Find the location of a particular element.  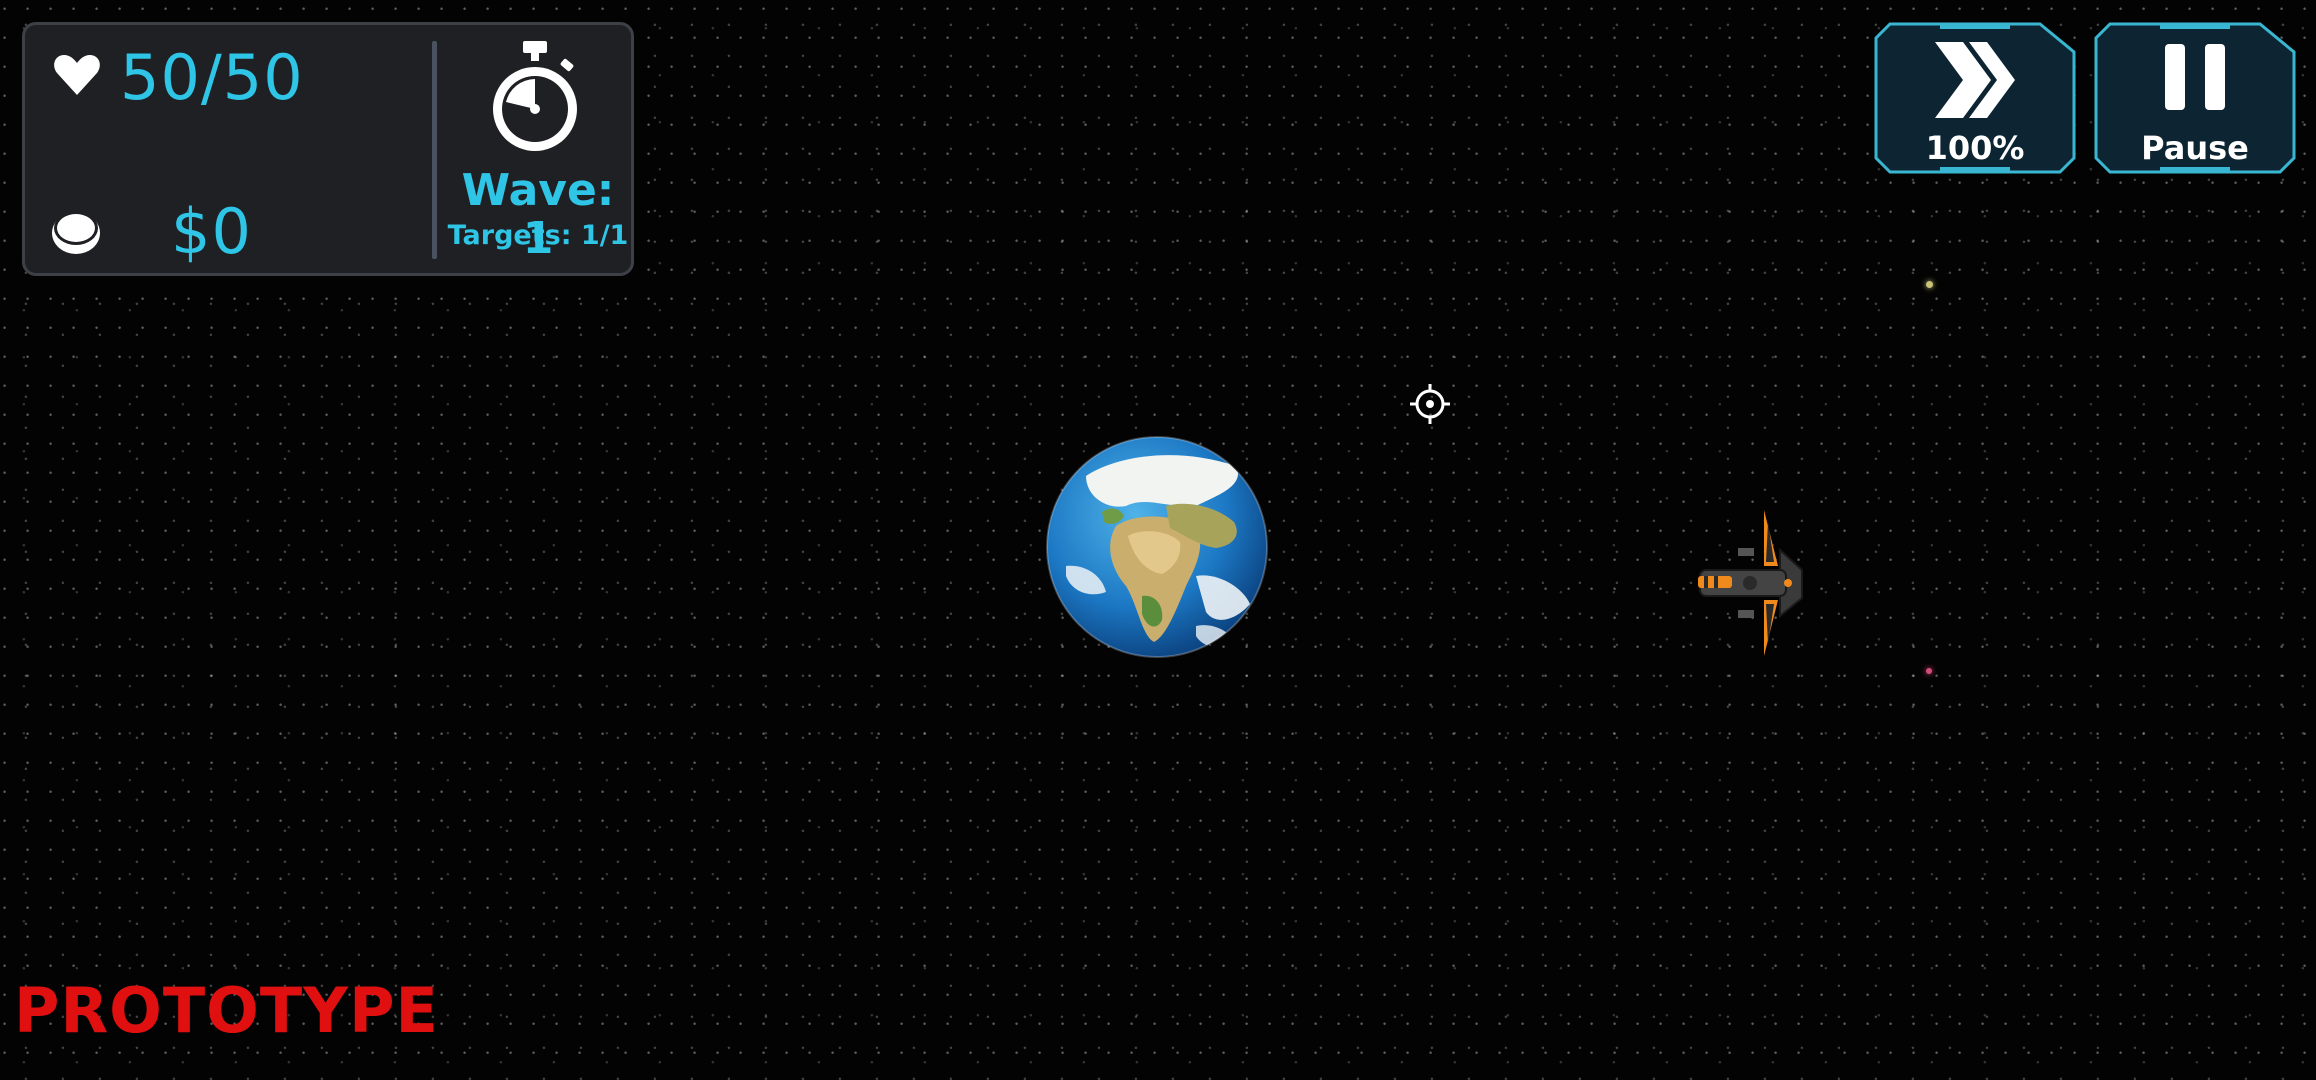

stopwatch-icon is located at coordinates (535, 98).